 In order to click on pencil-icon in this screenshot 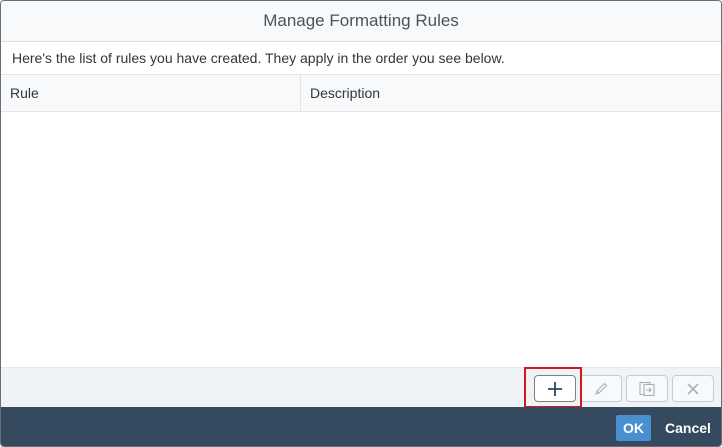, I will do `click(601, 388)`.